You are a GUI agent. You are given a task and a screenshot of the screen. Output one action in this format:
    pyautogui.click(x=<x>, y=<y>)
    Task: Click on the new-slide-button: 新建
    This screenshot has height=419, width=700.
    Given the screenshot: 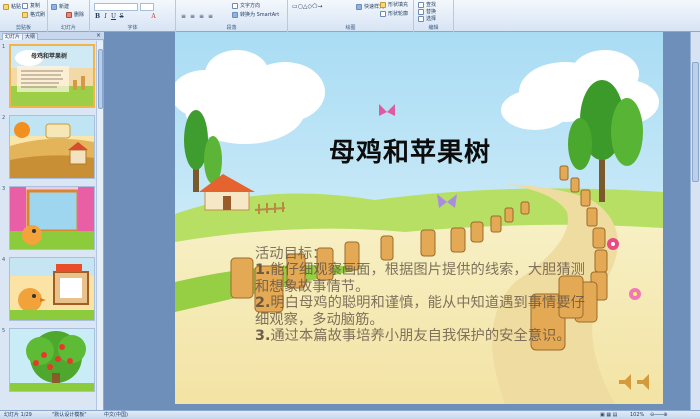 What is the action you would take?
    pyautogui.click(x=60, y=6)
    